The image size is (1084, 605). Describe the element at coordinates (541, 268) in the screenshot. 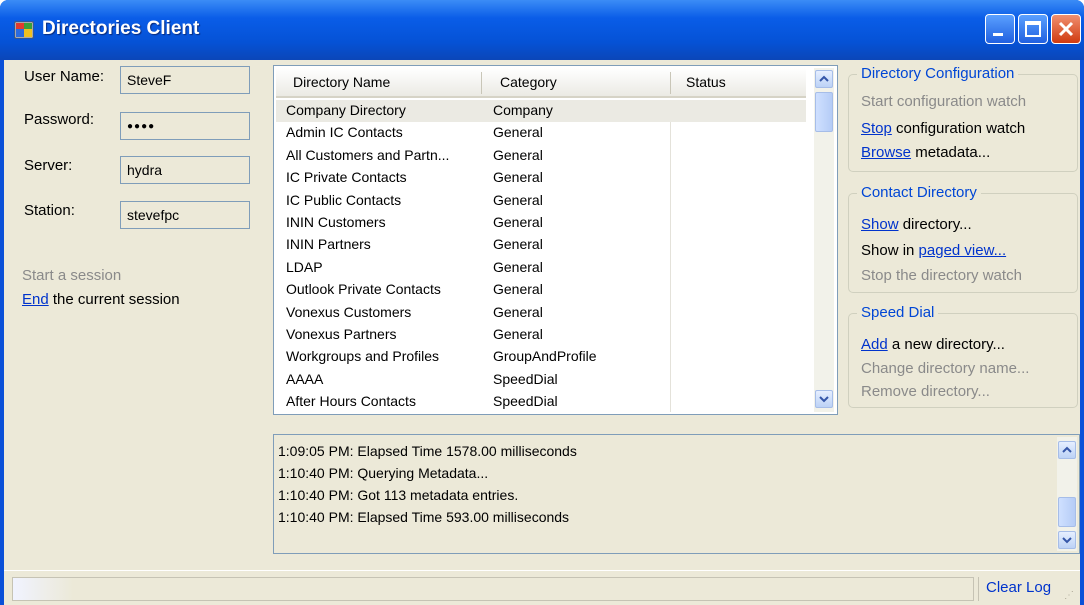

I see `table-row: LDAP General` at that location.